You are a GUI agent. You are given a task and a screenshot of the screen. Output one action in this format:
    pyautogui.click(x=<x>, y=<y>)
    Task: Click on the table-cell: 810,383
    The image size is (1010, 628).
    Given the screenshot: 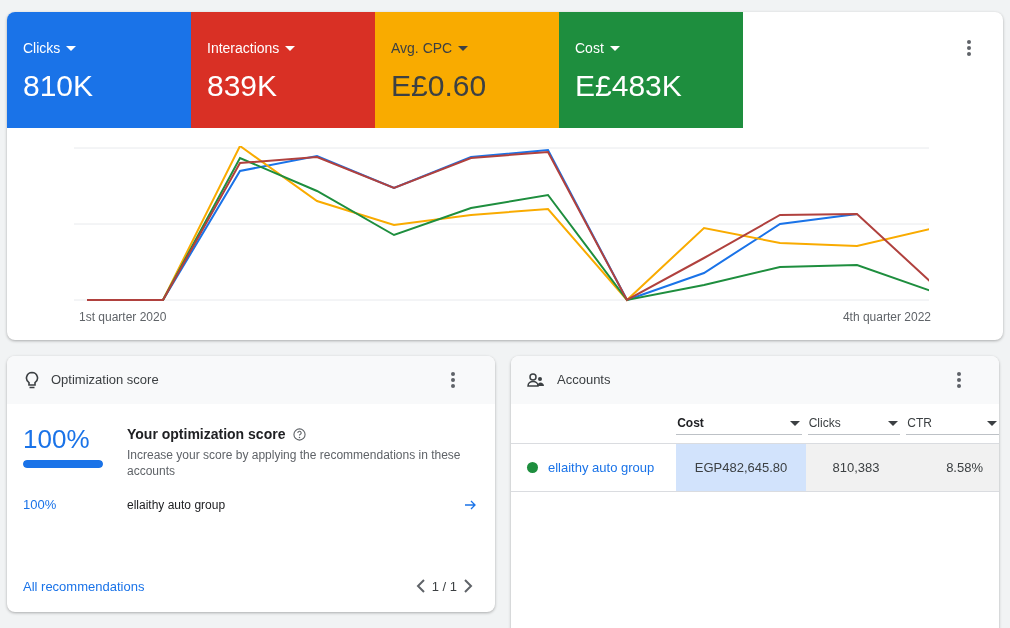 What is the action you would take?
    pyautogui.click(x=856, y=467)
    